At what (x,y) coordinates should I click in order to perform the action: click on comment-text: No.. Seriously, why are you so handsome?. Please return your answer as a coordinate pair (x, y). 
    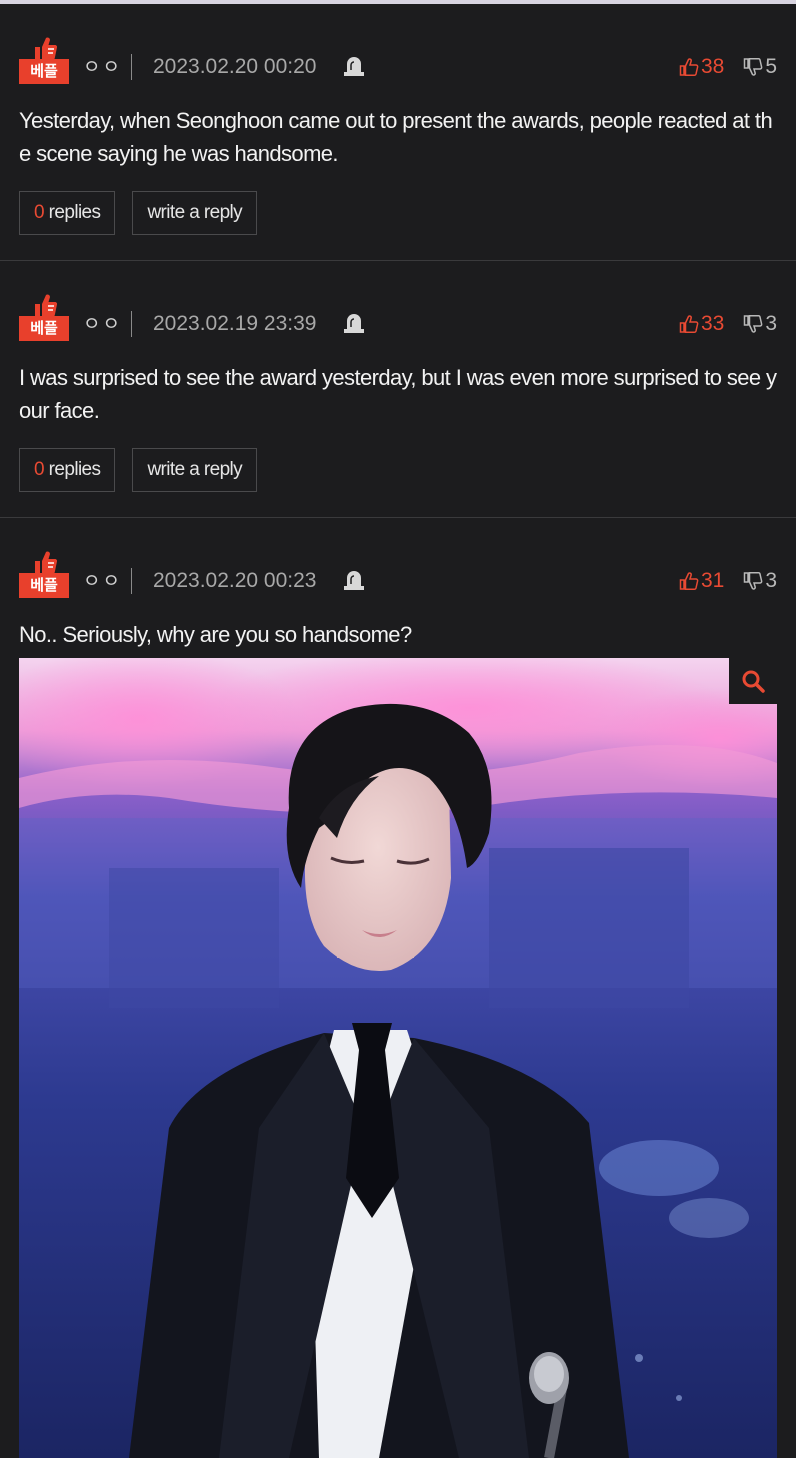
    Looking at the image, I should click on (215, 634).